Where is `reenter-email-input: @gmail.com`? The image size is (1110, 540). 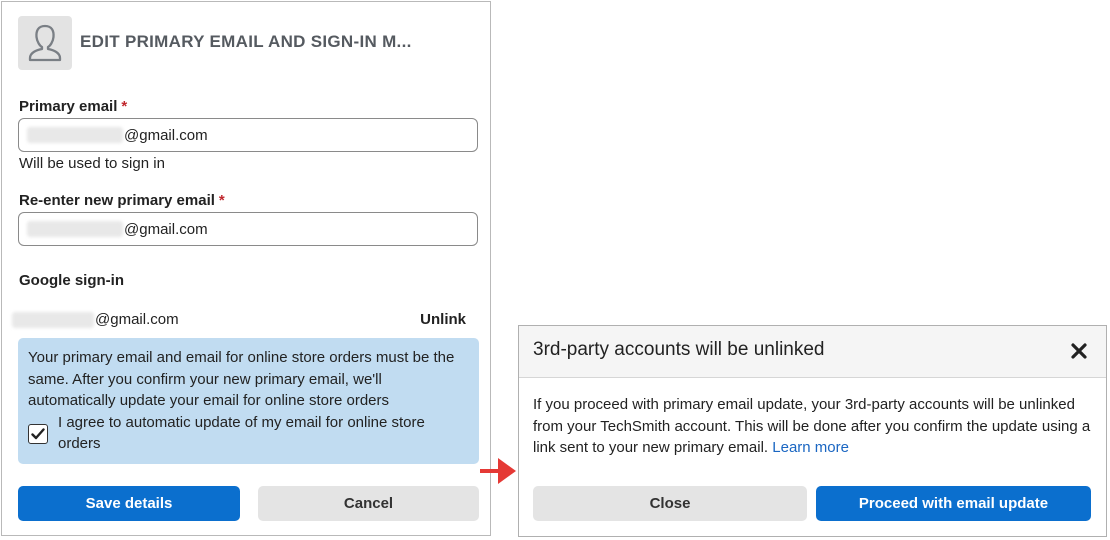
reenter-email-input: @gmail.com is located at coordinates (248, 229).